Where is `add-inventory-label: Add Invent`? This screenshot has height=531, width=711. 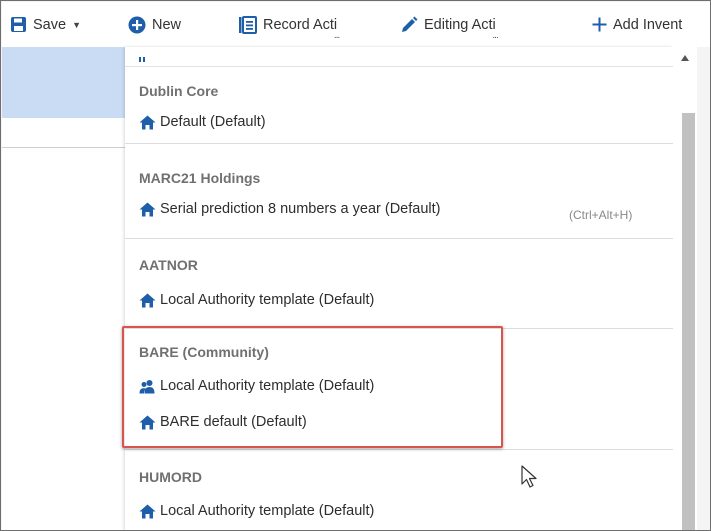
add-inventory-label: Add Invent is located at coordinates (648, 24).